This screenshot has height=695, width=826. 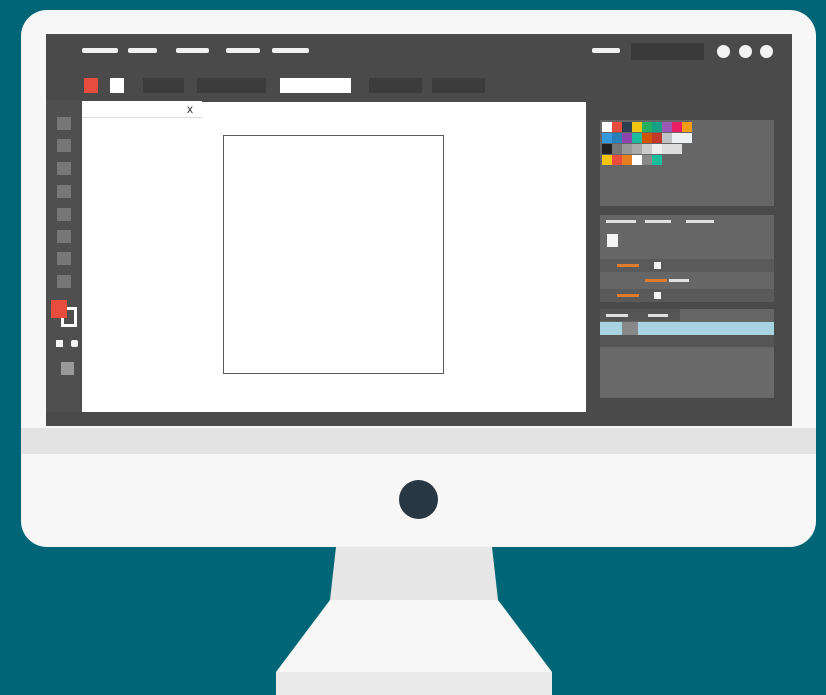 I want to click on eraser-tool-icon, so click(x=64, y=258).